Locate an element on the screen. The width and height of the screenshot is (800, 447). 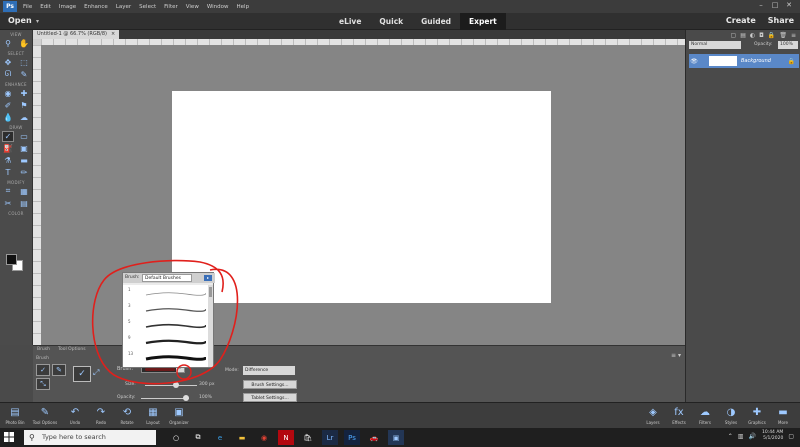
brush-tool-icon: ✓ is located at coordinates (8, 136).